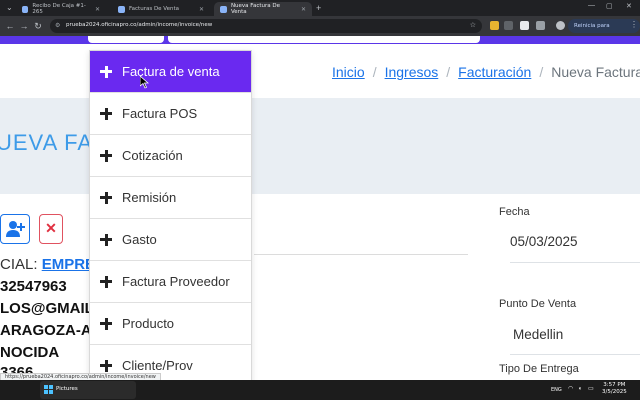  I want to click on windows-start-icon, so click(48, 389).